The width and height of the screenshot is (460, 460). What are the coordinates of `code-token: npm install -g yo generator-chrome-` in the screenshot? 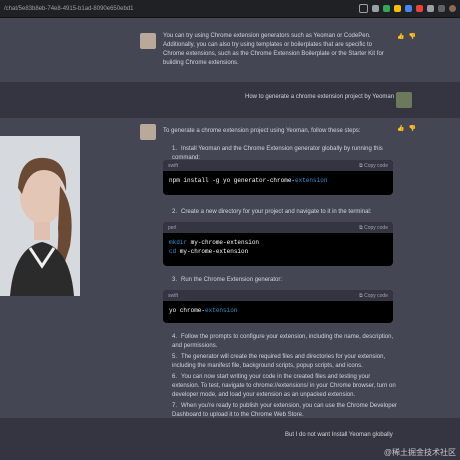 It's located at (232, 180).